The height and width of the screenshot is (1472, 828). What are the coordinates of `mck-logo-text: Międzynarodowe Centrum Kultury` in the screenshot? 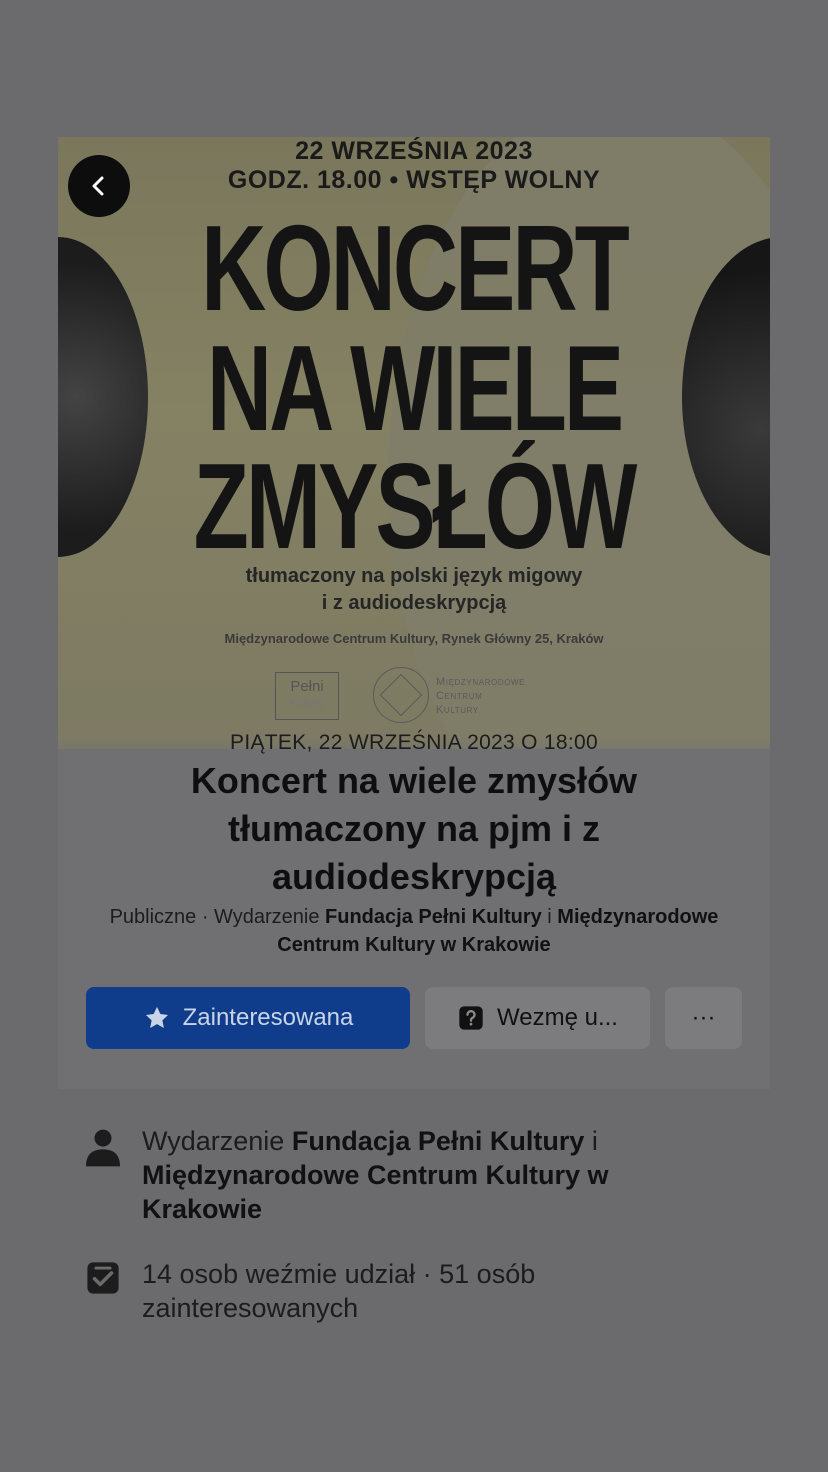 It's located at (480, 696).